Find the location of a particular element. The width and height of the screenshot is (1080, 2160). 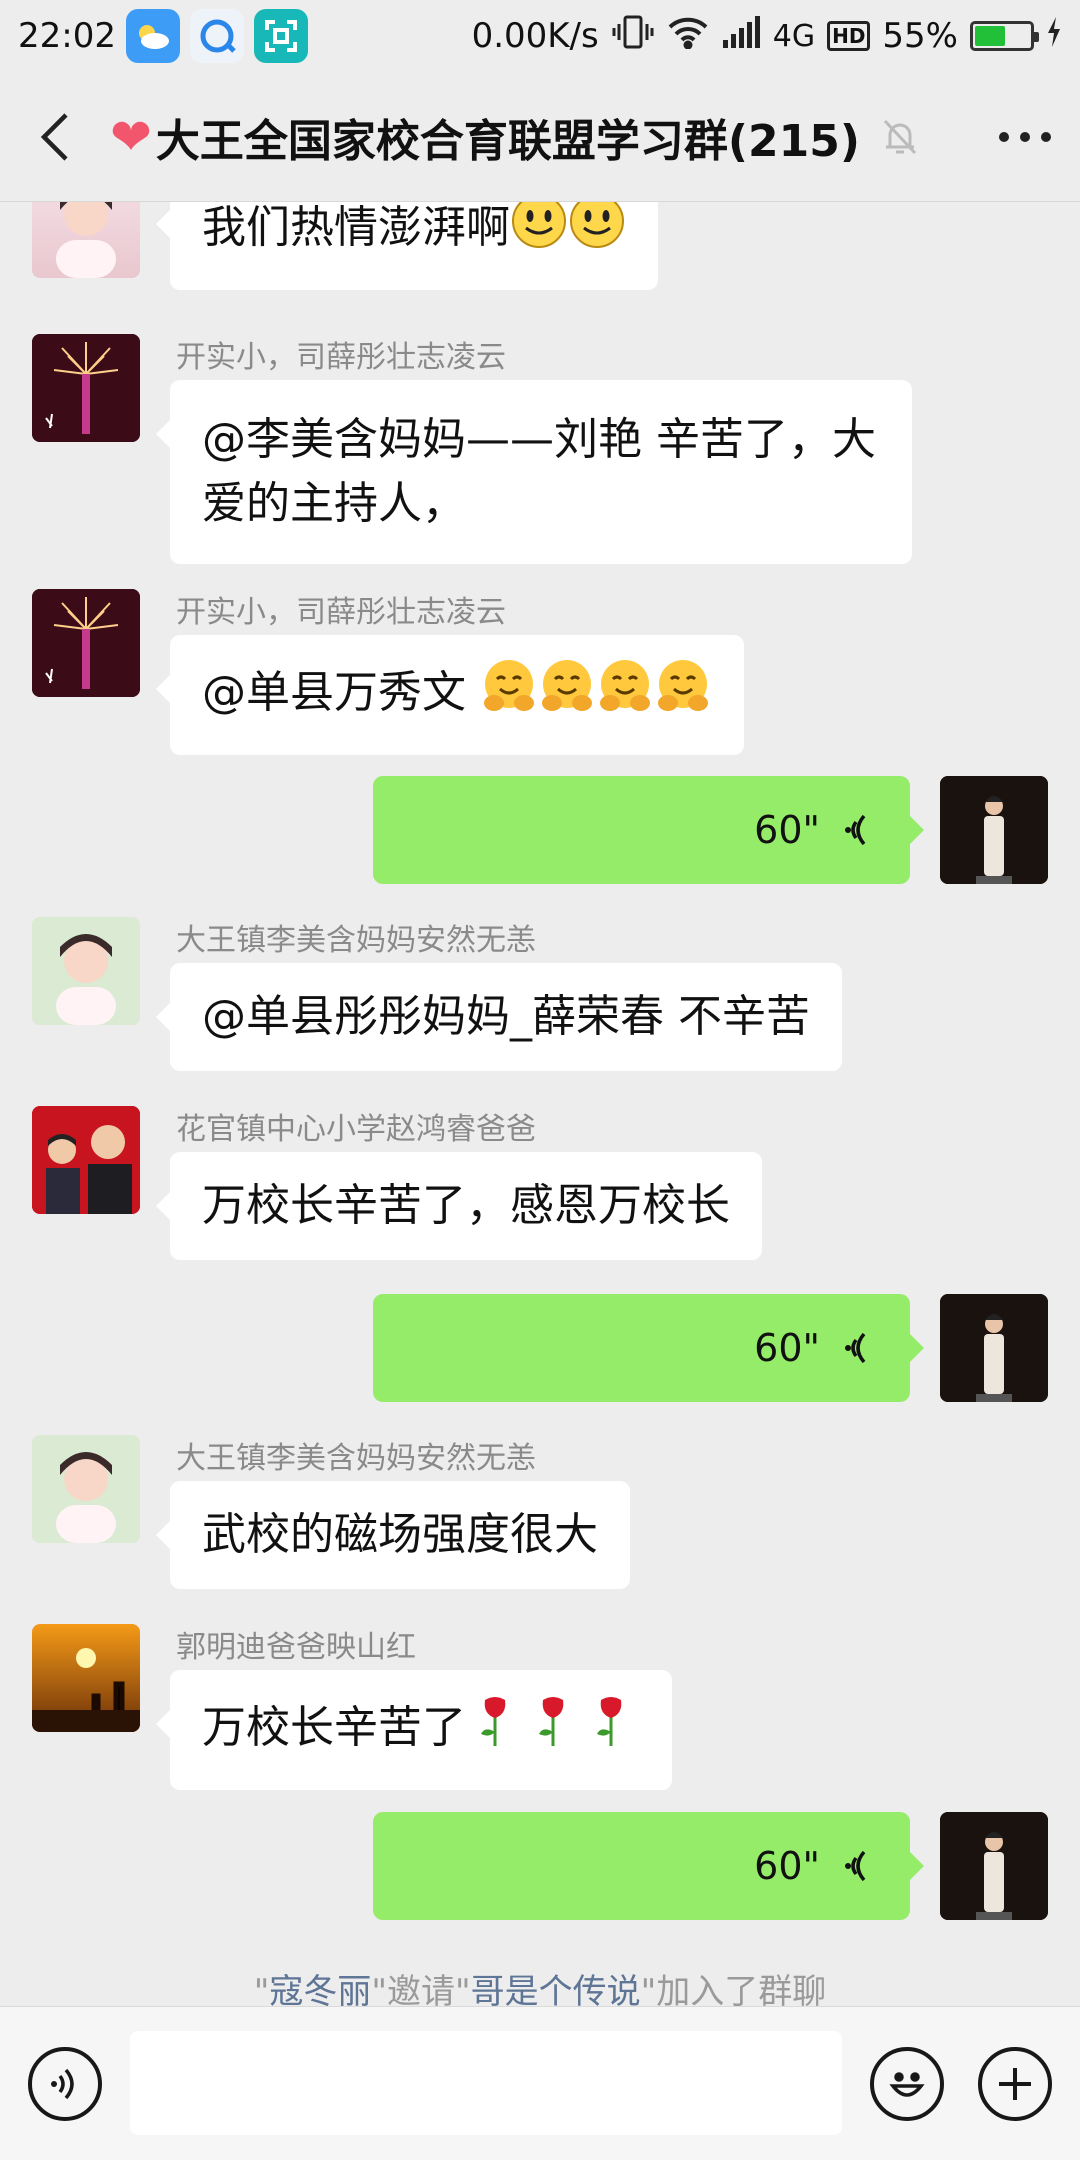

more-button is located at coordinates (1025, 137).